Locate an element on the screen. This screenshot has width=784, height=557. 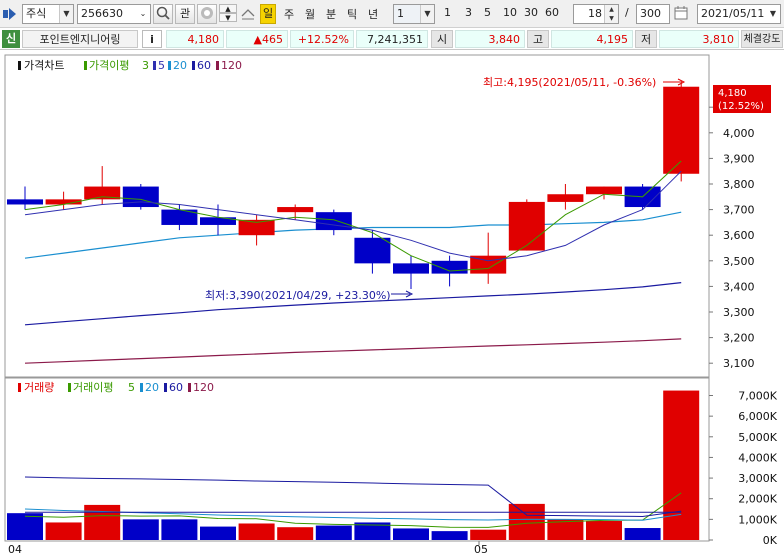
legend-vol-ma60: 60 is located at coordinates (176, 387).